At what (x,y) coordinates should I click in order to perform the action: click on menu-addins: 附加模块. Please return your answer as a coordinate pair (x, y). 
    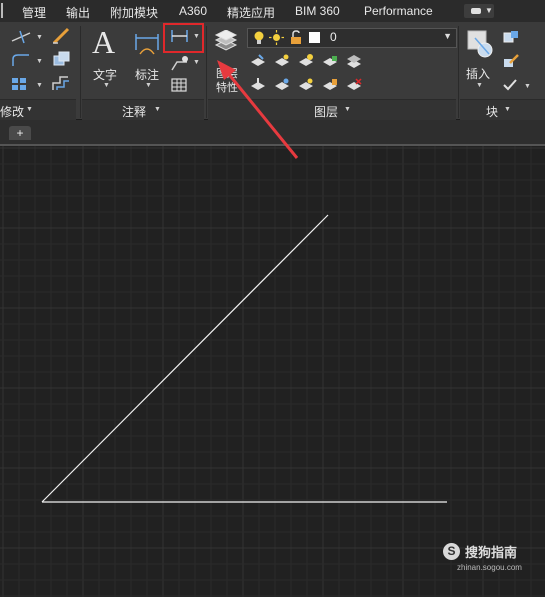
    Looking at the image, I should click on (134, 12).